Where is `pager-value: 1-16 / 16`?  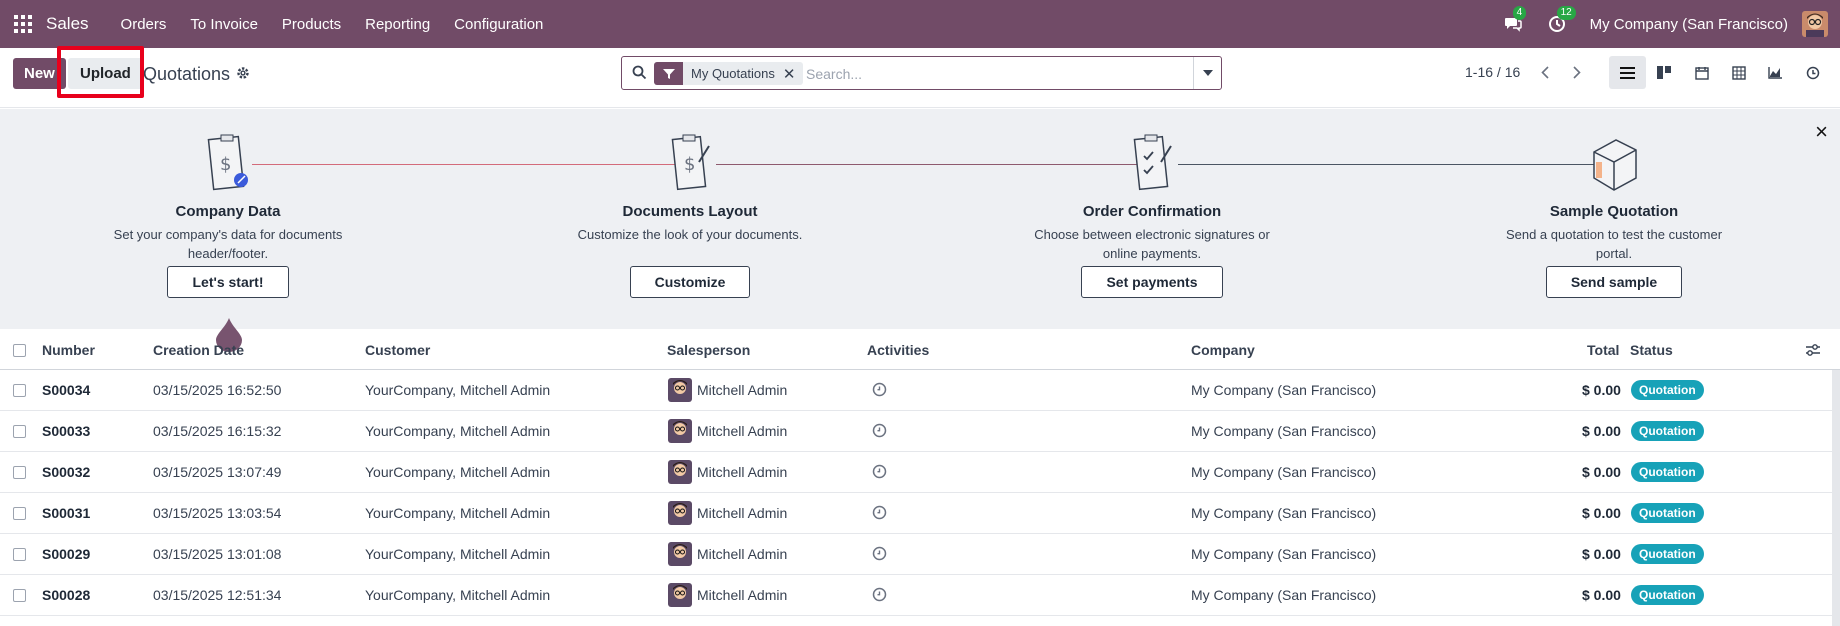 pager-value: 1-16 / 16 is located at coordinates (1492, 72).